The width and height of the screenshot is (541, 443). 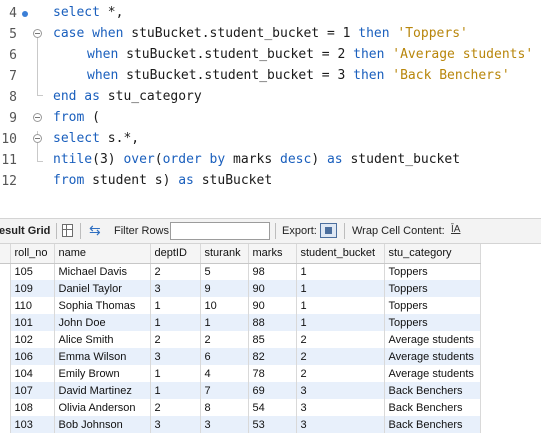 What do you see at coordinates (270, 13) in the screenshot?
I see `code-line: 4 select *,` at bounding box center [270, 13].